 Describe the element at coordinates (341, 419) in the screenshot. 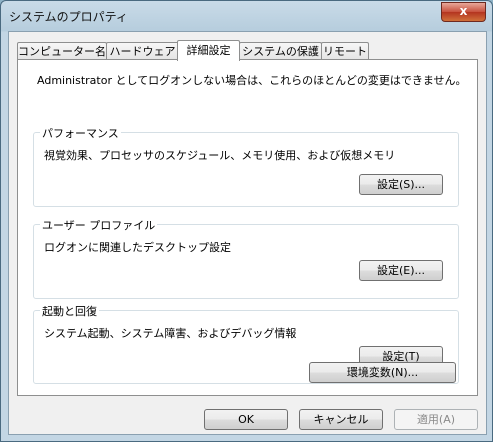

I see `cancel-button: キャンセル` at that location.